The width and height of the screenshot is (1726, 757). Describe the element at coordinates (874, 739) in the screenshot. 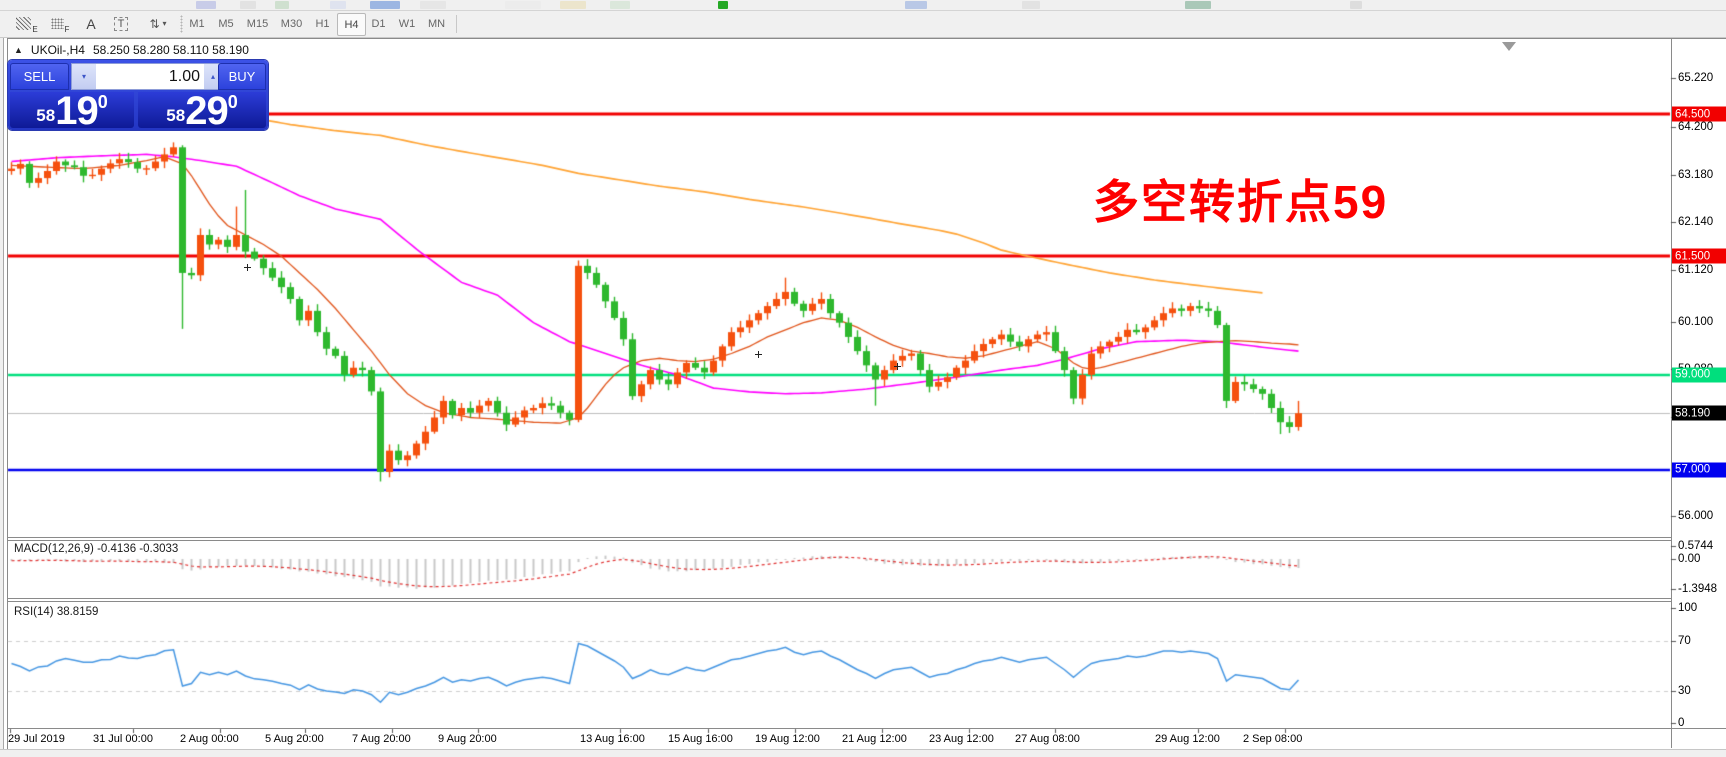

I see `time-axis-label: 21 Aug 12:00` at that location.